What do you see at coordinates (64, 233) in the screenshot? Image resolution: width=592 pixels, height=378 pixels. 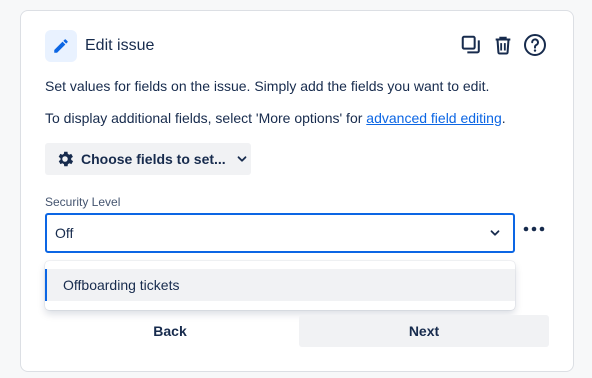 I see `security-level-value: Off` at bounding box center [64, 233].